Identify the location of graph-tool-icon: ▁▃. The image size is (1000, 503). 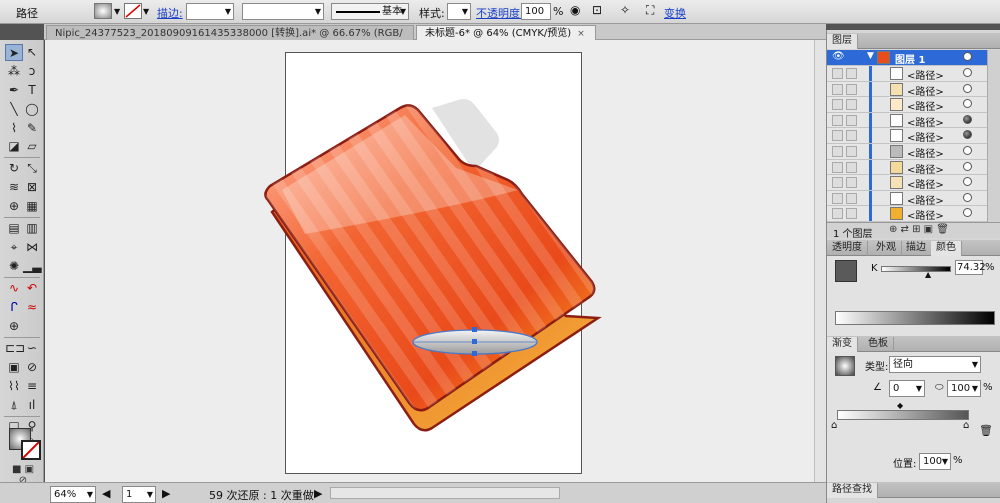
(32, 266).